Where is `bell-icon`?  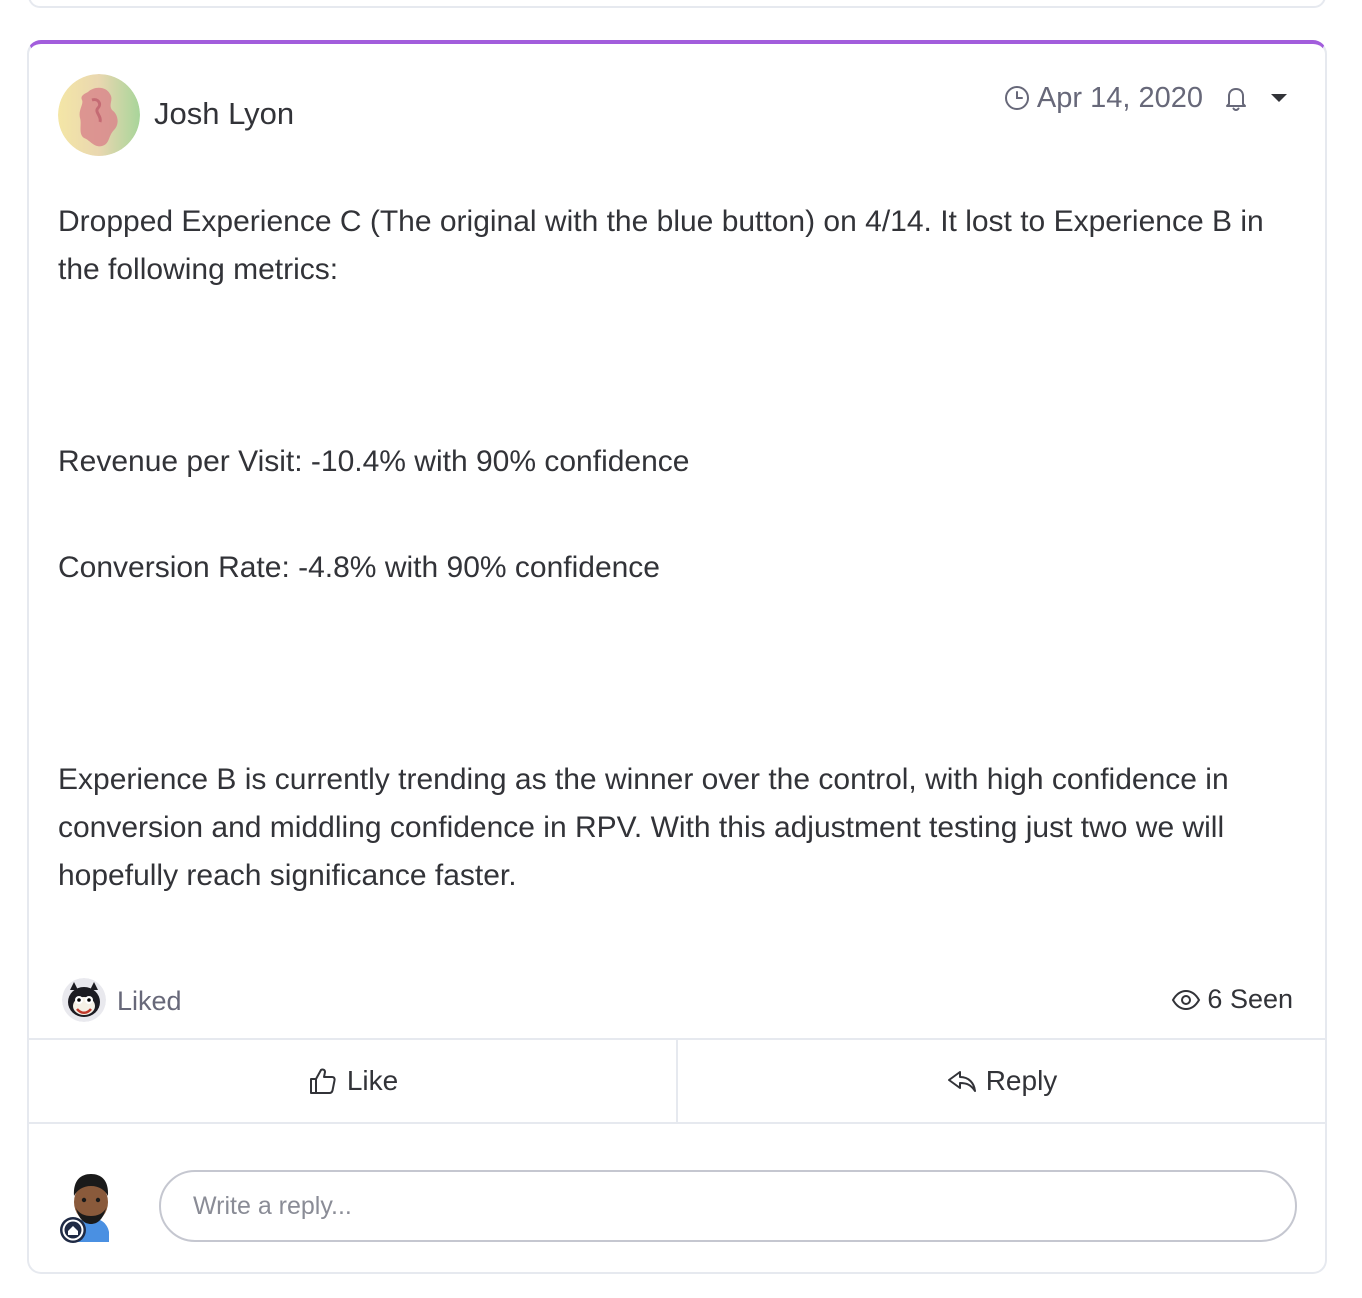
bell-icon is located at coordinates (1236, 98).